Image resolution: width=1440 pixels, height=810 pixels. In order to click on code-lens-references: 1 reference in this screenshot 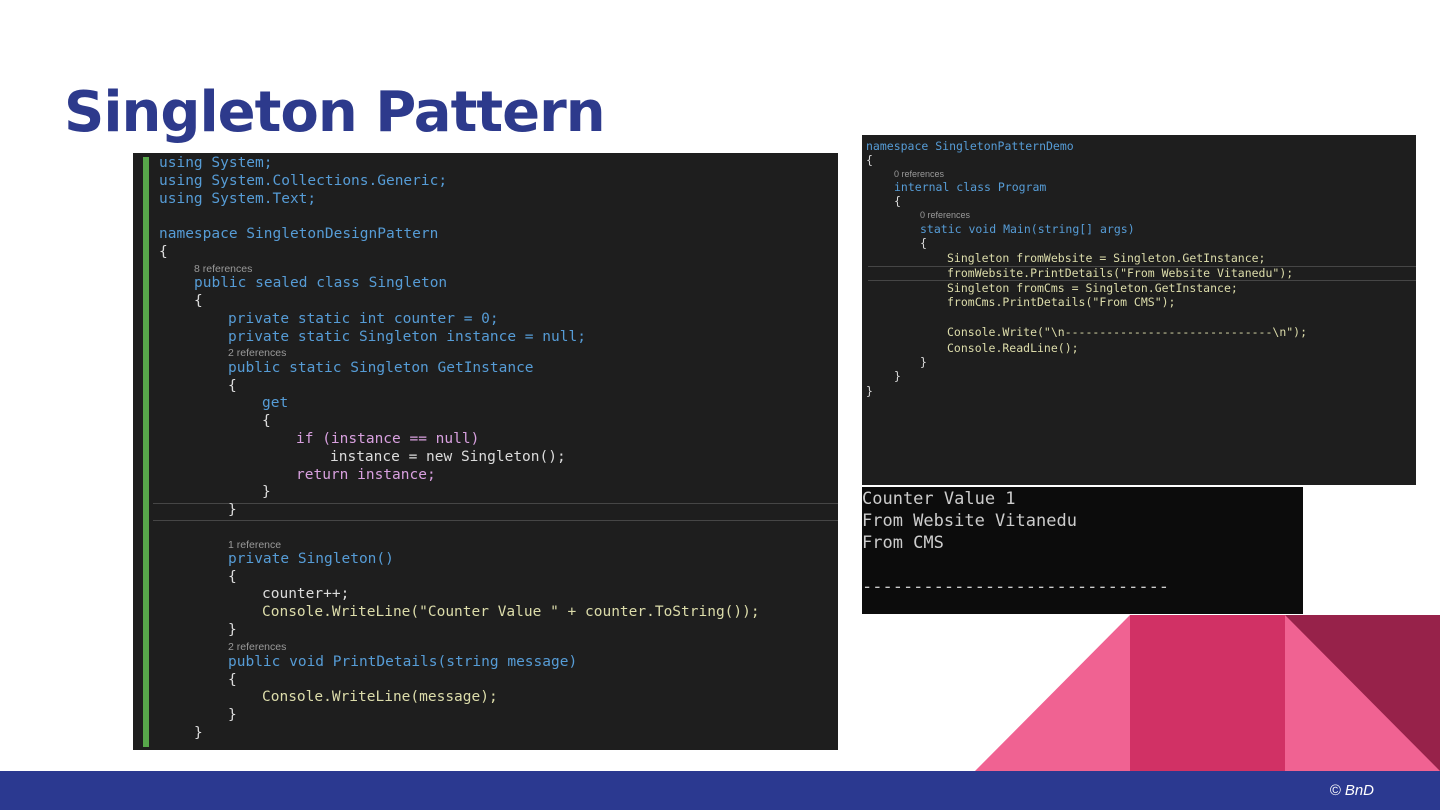, I will do `click(254, 545)`.